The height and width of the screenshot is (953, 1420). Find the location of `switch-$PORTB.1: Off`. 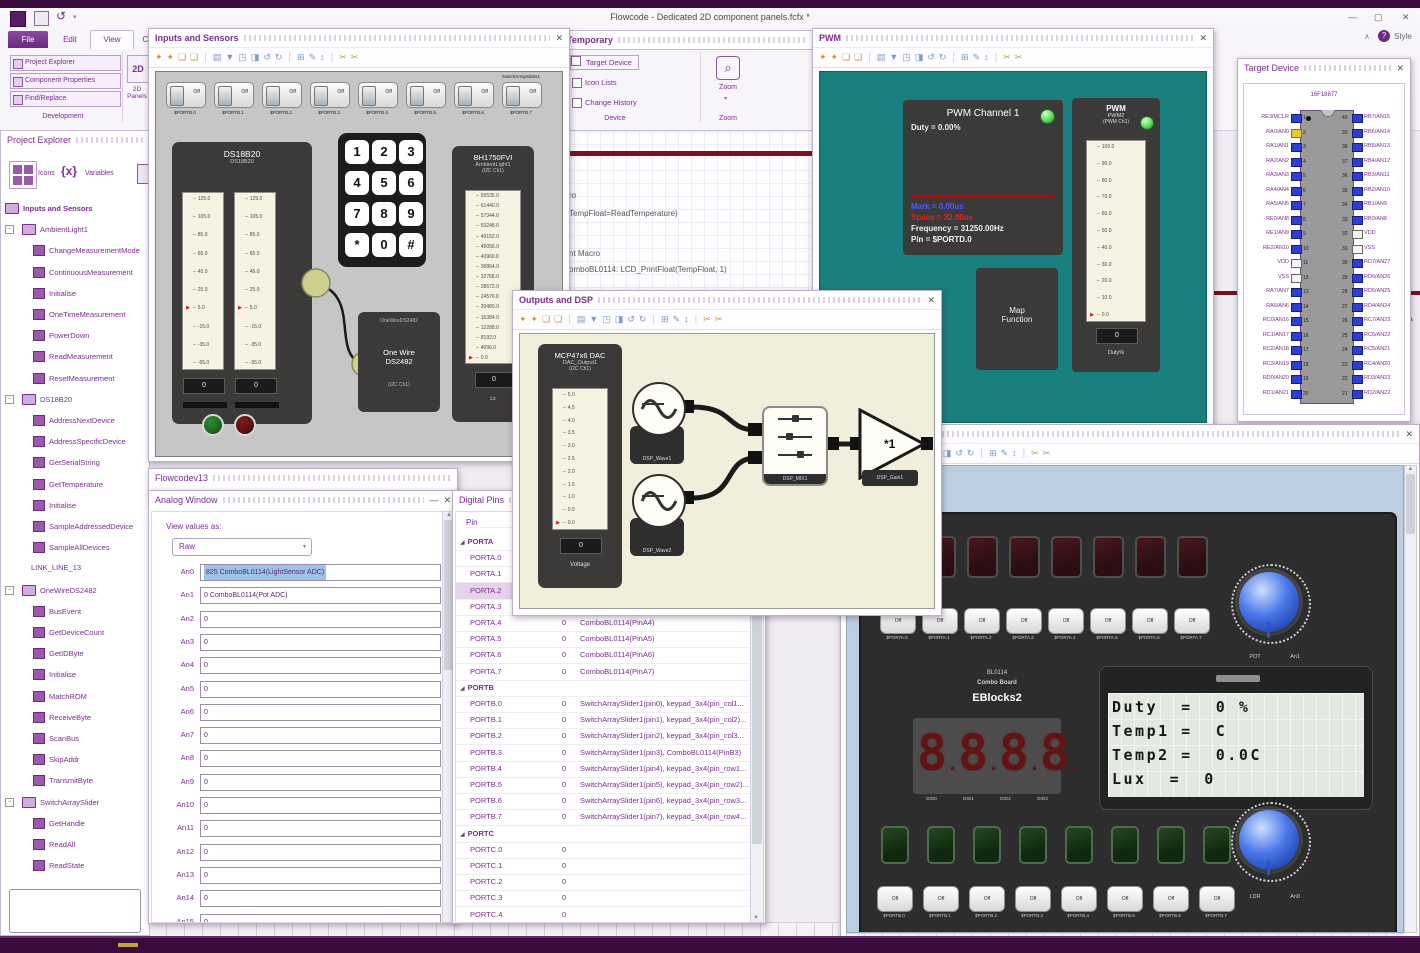

switch-$PORTB.1: Off is located at coordinates (234, 95).